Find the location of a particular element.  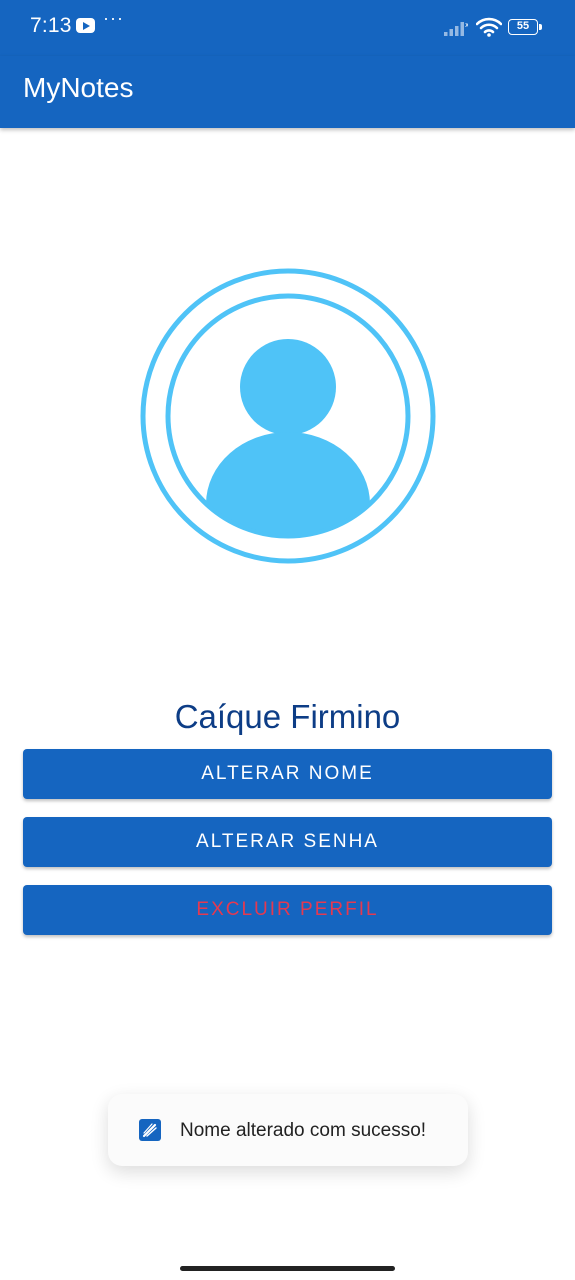

more-notifications-icon: ··· is located at coordinates (113, 18).